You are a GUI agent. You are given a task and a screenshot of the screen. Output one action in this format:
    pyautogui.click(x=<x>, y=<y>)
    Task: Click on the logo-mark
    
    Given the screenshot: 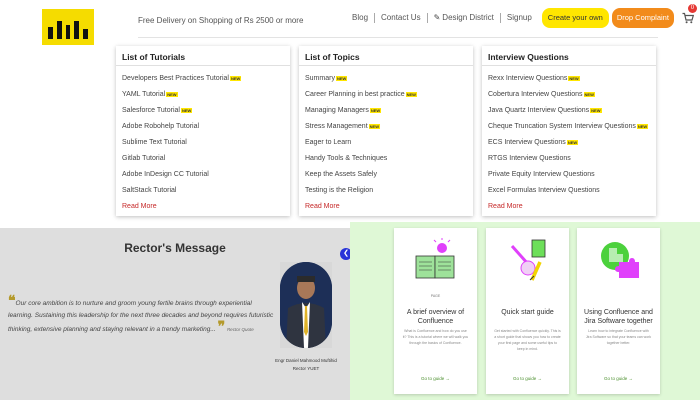 What is the action you would take?
    pyautogui.click(x=68, y=30)
    